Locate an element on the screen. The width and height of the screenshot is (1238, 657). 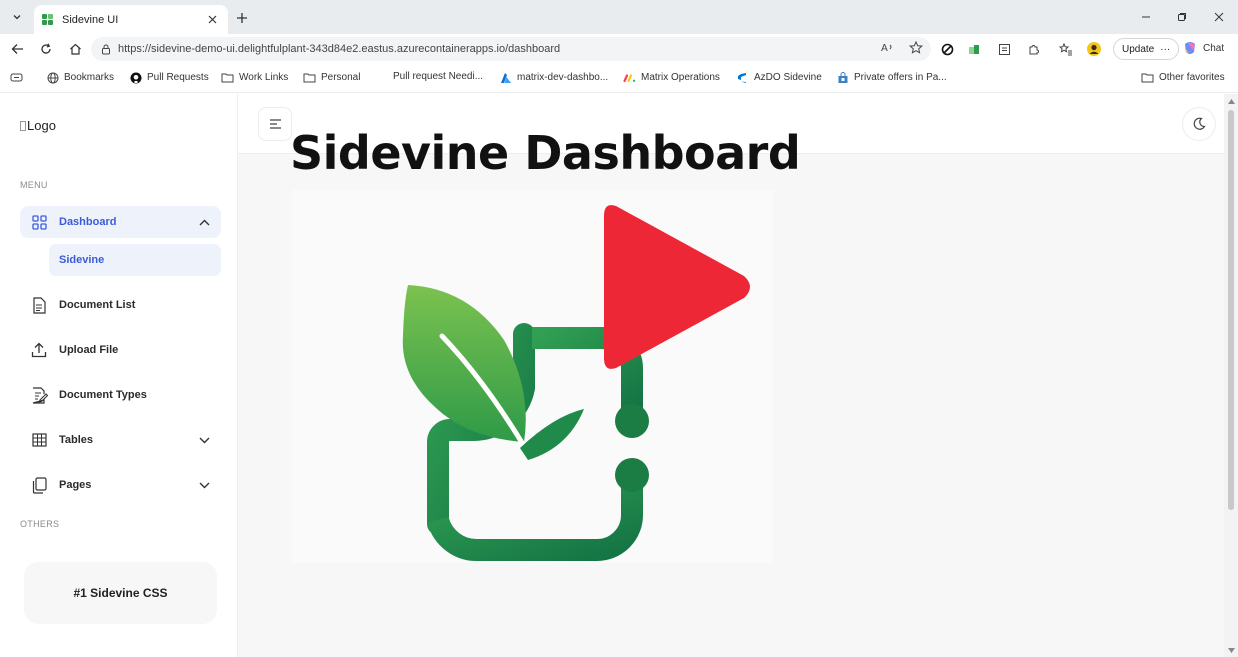
sidebar-item-label: Tables is located at coordinates (76, 440).